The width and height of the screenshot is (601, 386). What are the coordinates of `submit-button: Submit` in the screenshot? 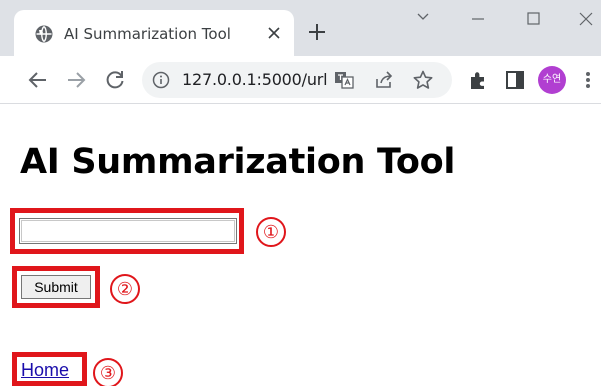 It's located at (56, 287).